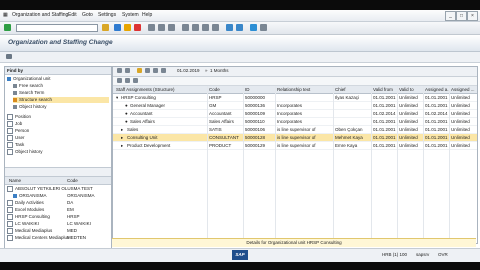 This screenshot has height=270, width=480. Describe the element at coordinates (185, 27) in the screenshot. I see `first-page-icon` at that location.